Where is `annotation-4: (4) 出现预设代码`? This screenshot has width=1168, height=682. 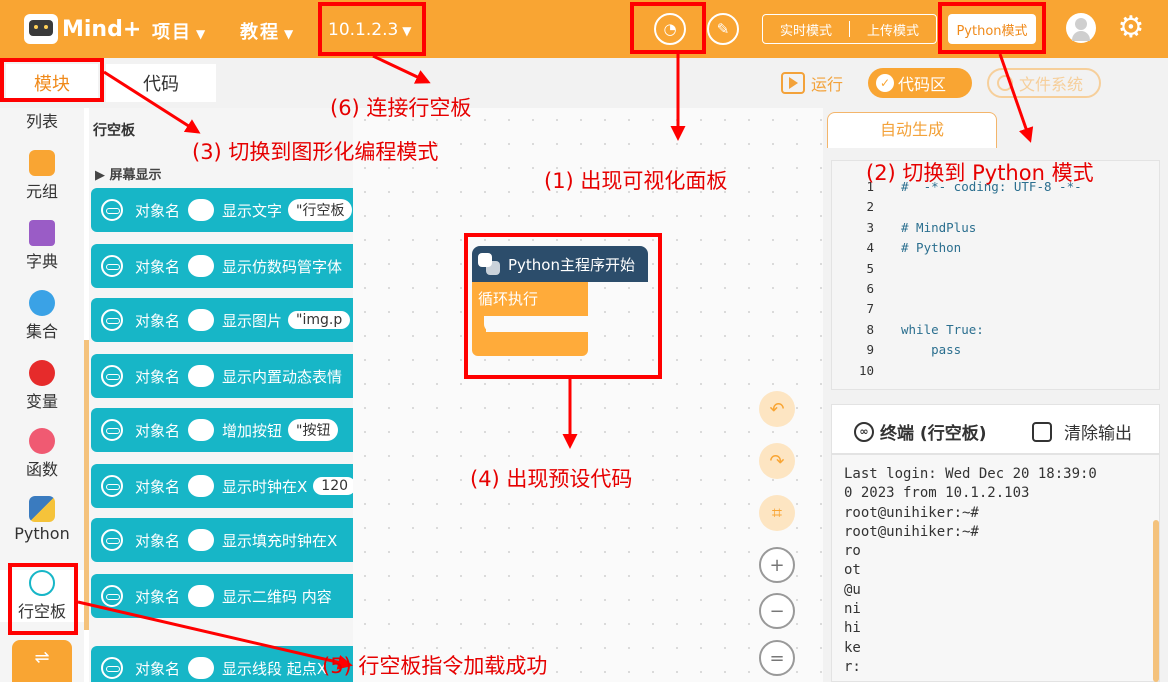
annotation-4: (4) 出现预设代码 is located at coordinates (551, 479).